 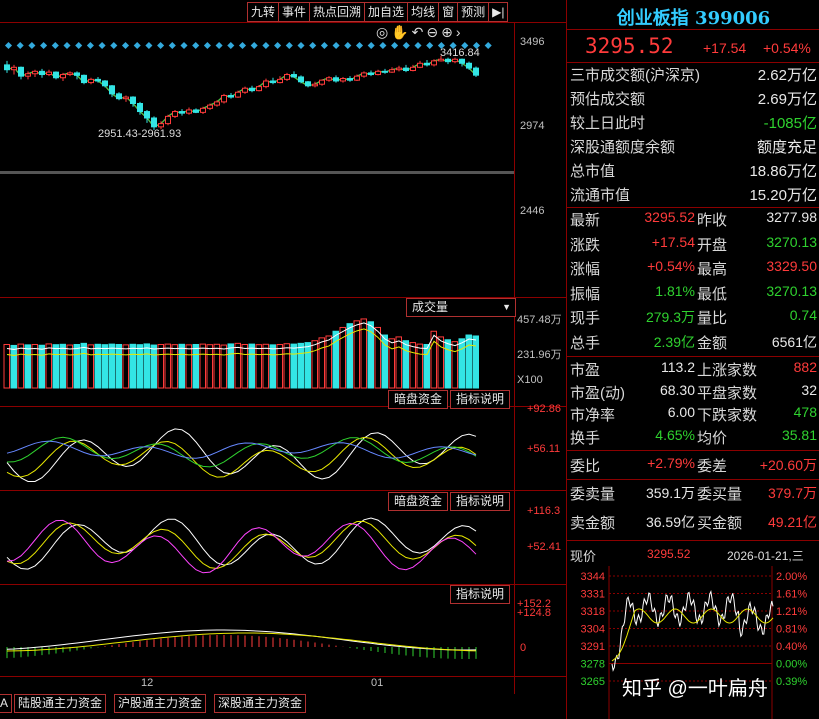 What do you see at coordinates (6, 703) in the screenshot?
I see `tab-a: A` at bounding box center [6, 703].